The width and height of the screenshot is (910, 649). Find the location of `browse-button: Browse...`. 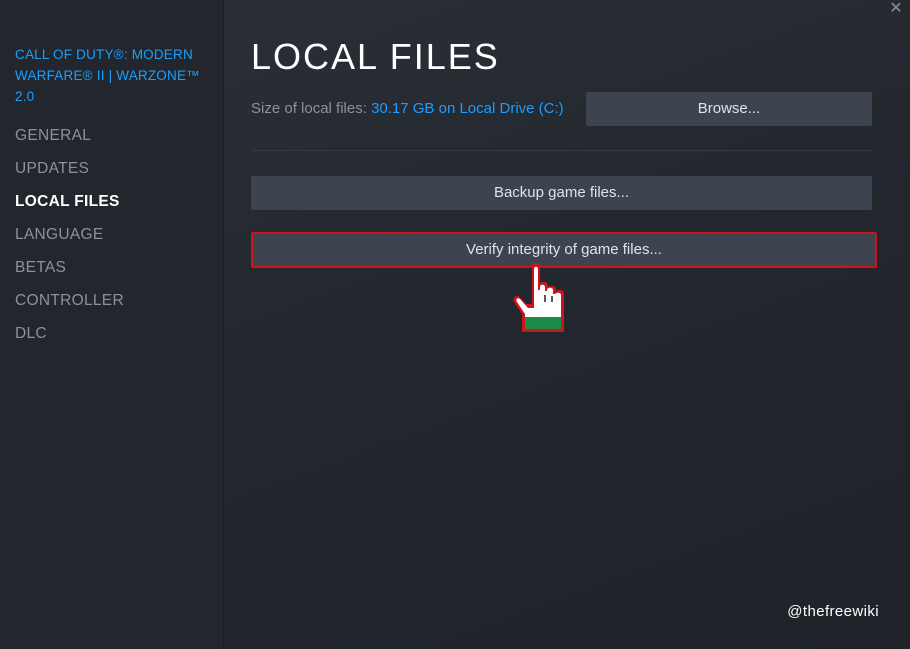

browse-button: Browse... is located at coordinates (729, 109).